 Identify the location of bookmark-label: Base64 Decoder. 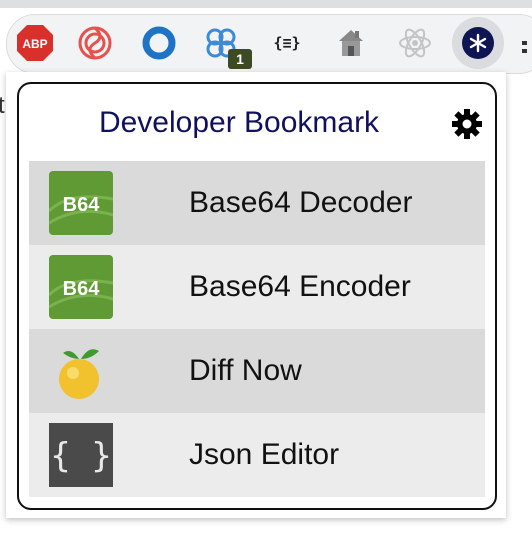
(301, 202).